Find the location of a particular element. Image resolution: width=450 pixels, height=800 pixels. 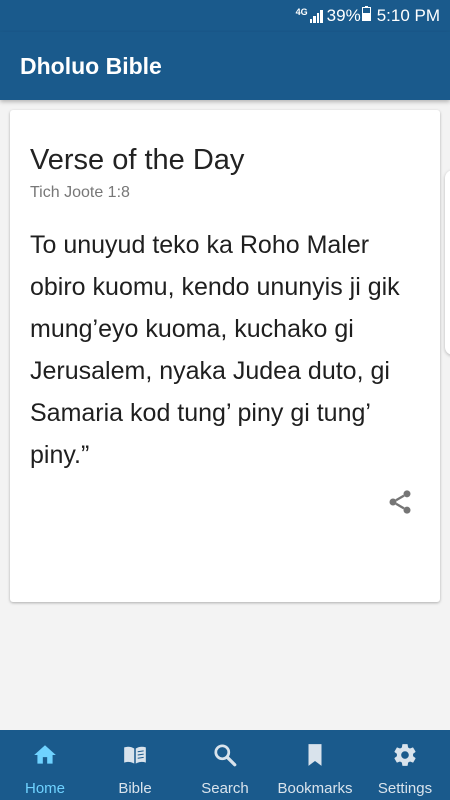

bottom-navigation: Home Bible Search Bookmarks Settings is located at coordinates (225, 765).